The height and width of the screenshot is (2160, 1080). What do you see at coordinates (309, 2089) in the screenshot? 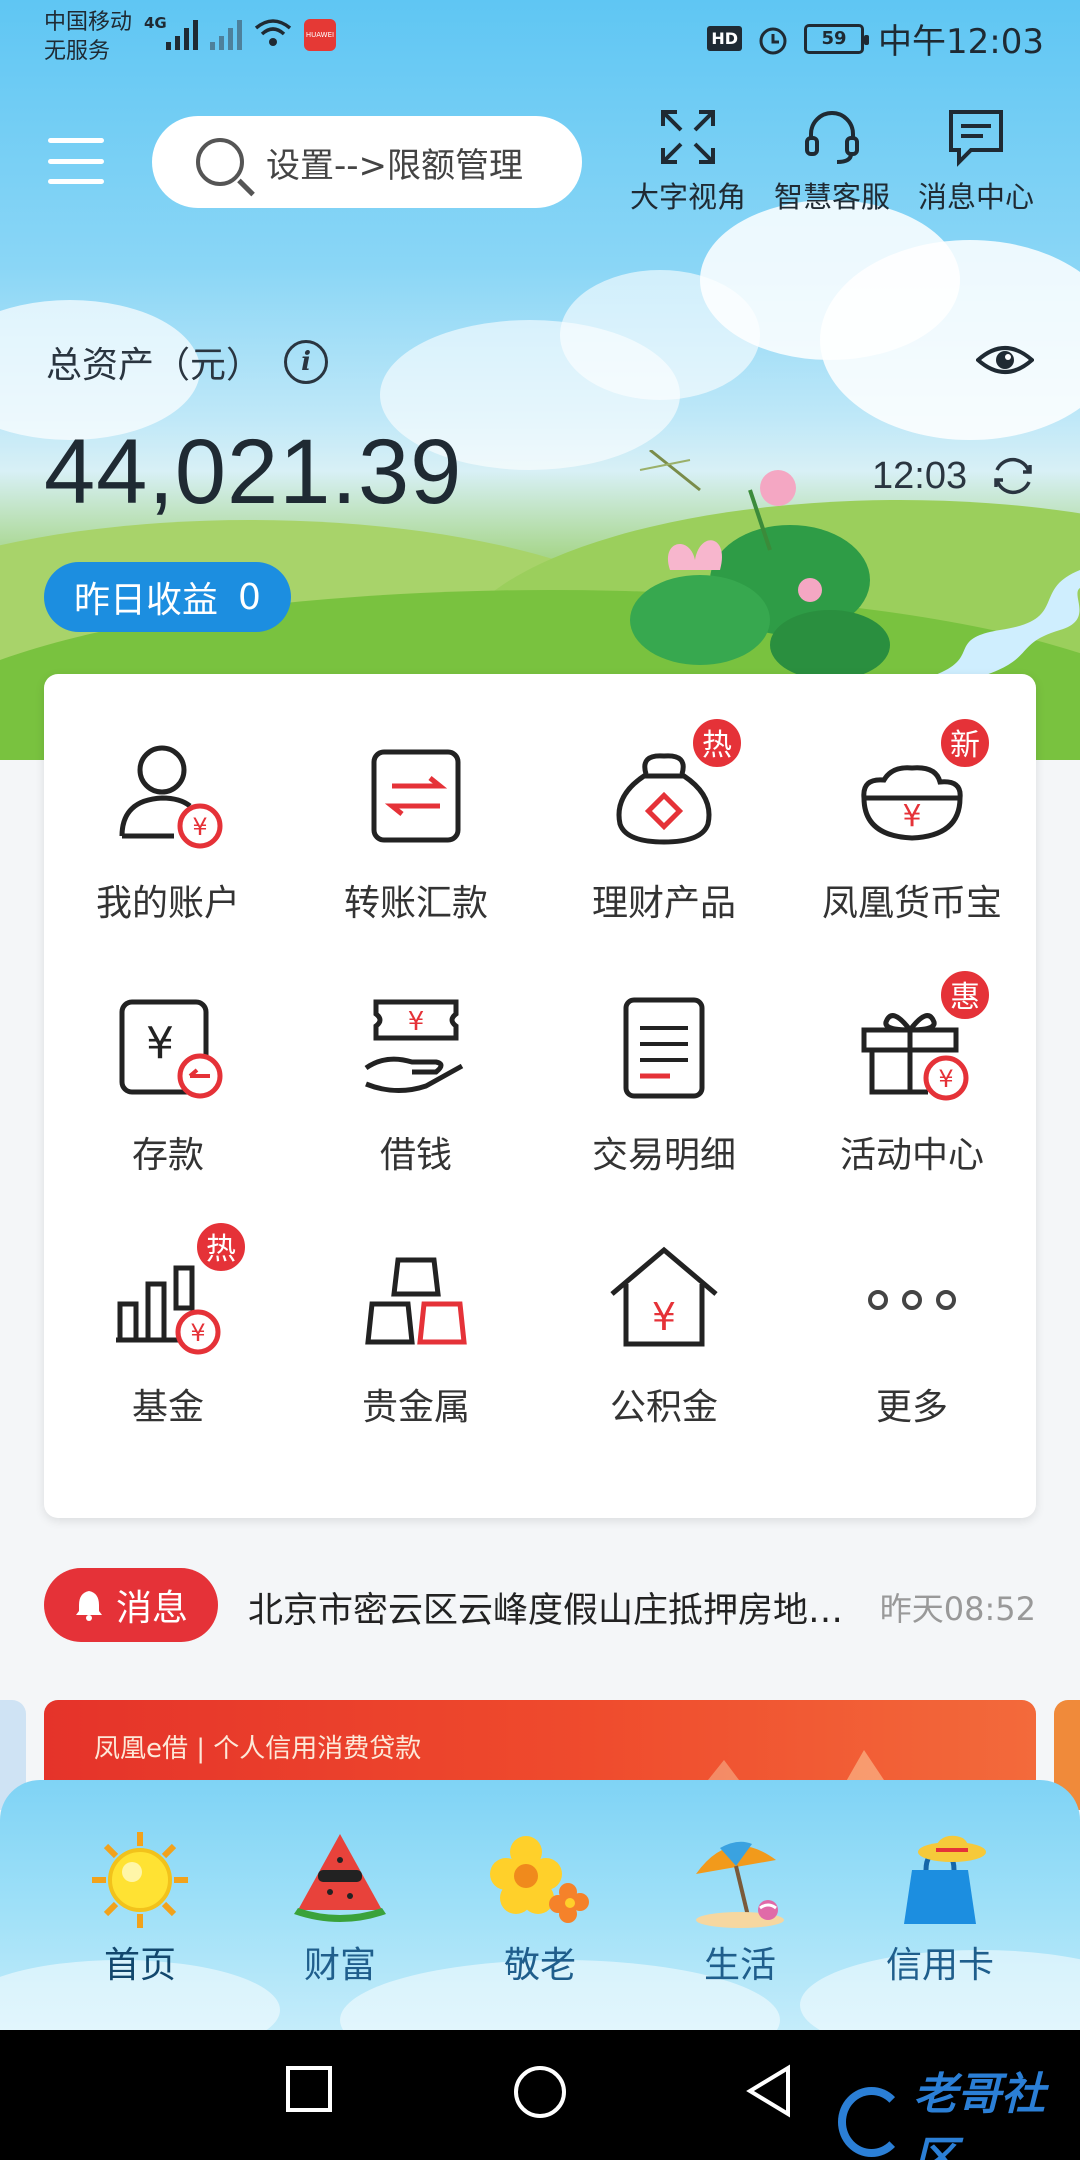
I see `recent-apps-icon` at bounding box center [309, 2089].